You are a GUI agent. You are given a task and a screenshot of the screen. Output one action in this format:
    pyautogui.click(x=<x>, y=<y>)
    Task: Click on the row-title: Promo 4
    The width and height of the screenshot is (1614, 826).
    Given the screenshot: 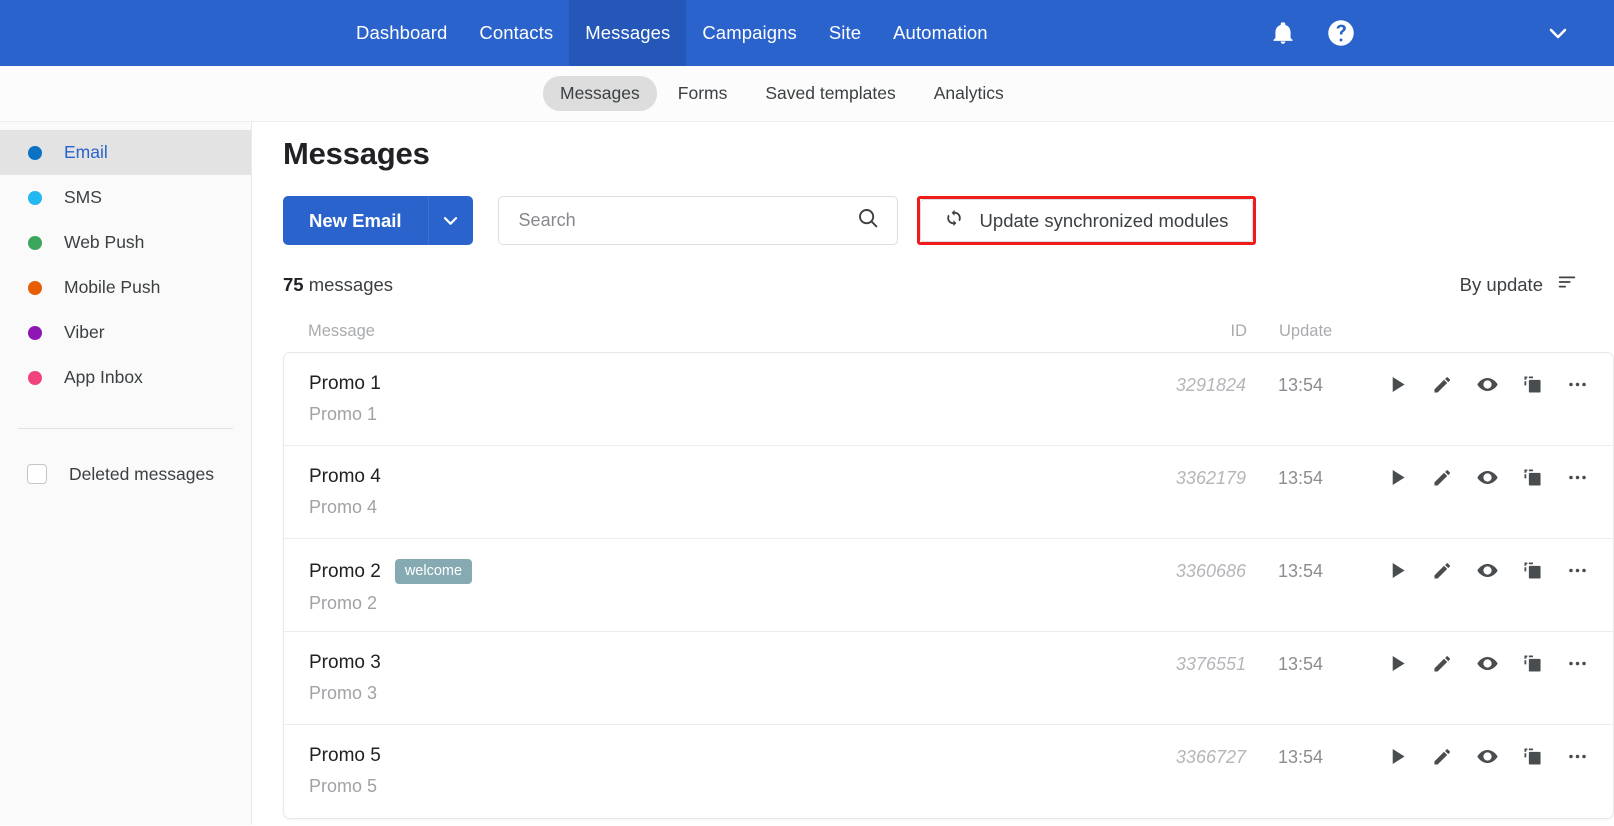 What is the action you would take?
    pyautogui.click(x=345, y=476)
    